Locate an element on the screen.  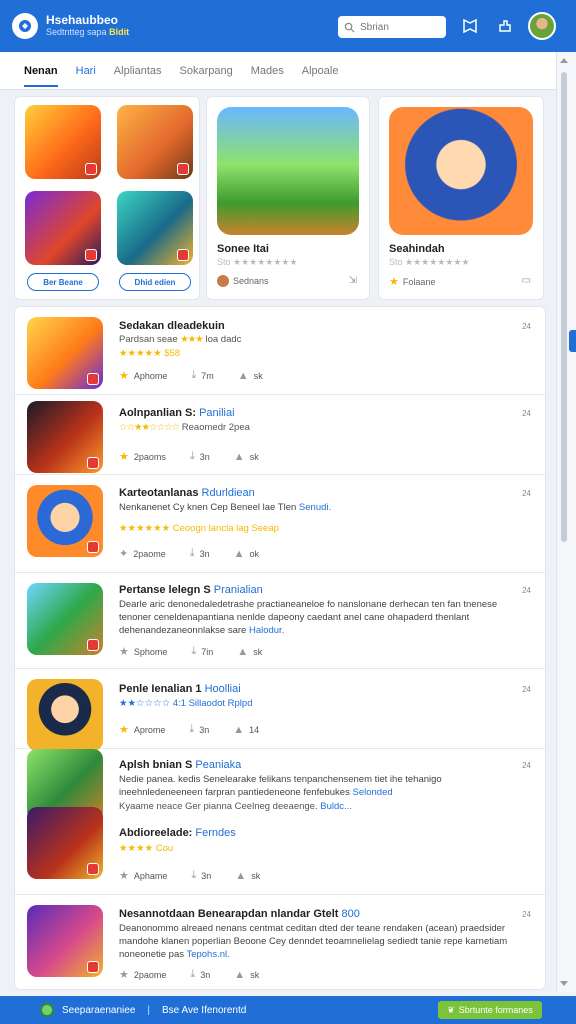
item-actions: ★ 2paoms ⤓ 3n ▲ sk is located at coordinates (189, 456).